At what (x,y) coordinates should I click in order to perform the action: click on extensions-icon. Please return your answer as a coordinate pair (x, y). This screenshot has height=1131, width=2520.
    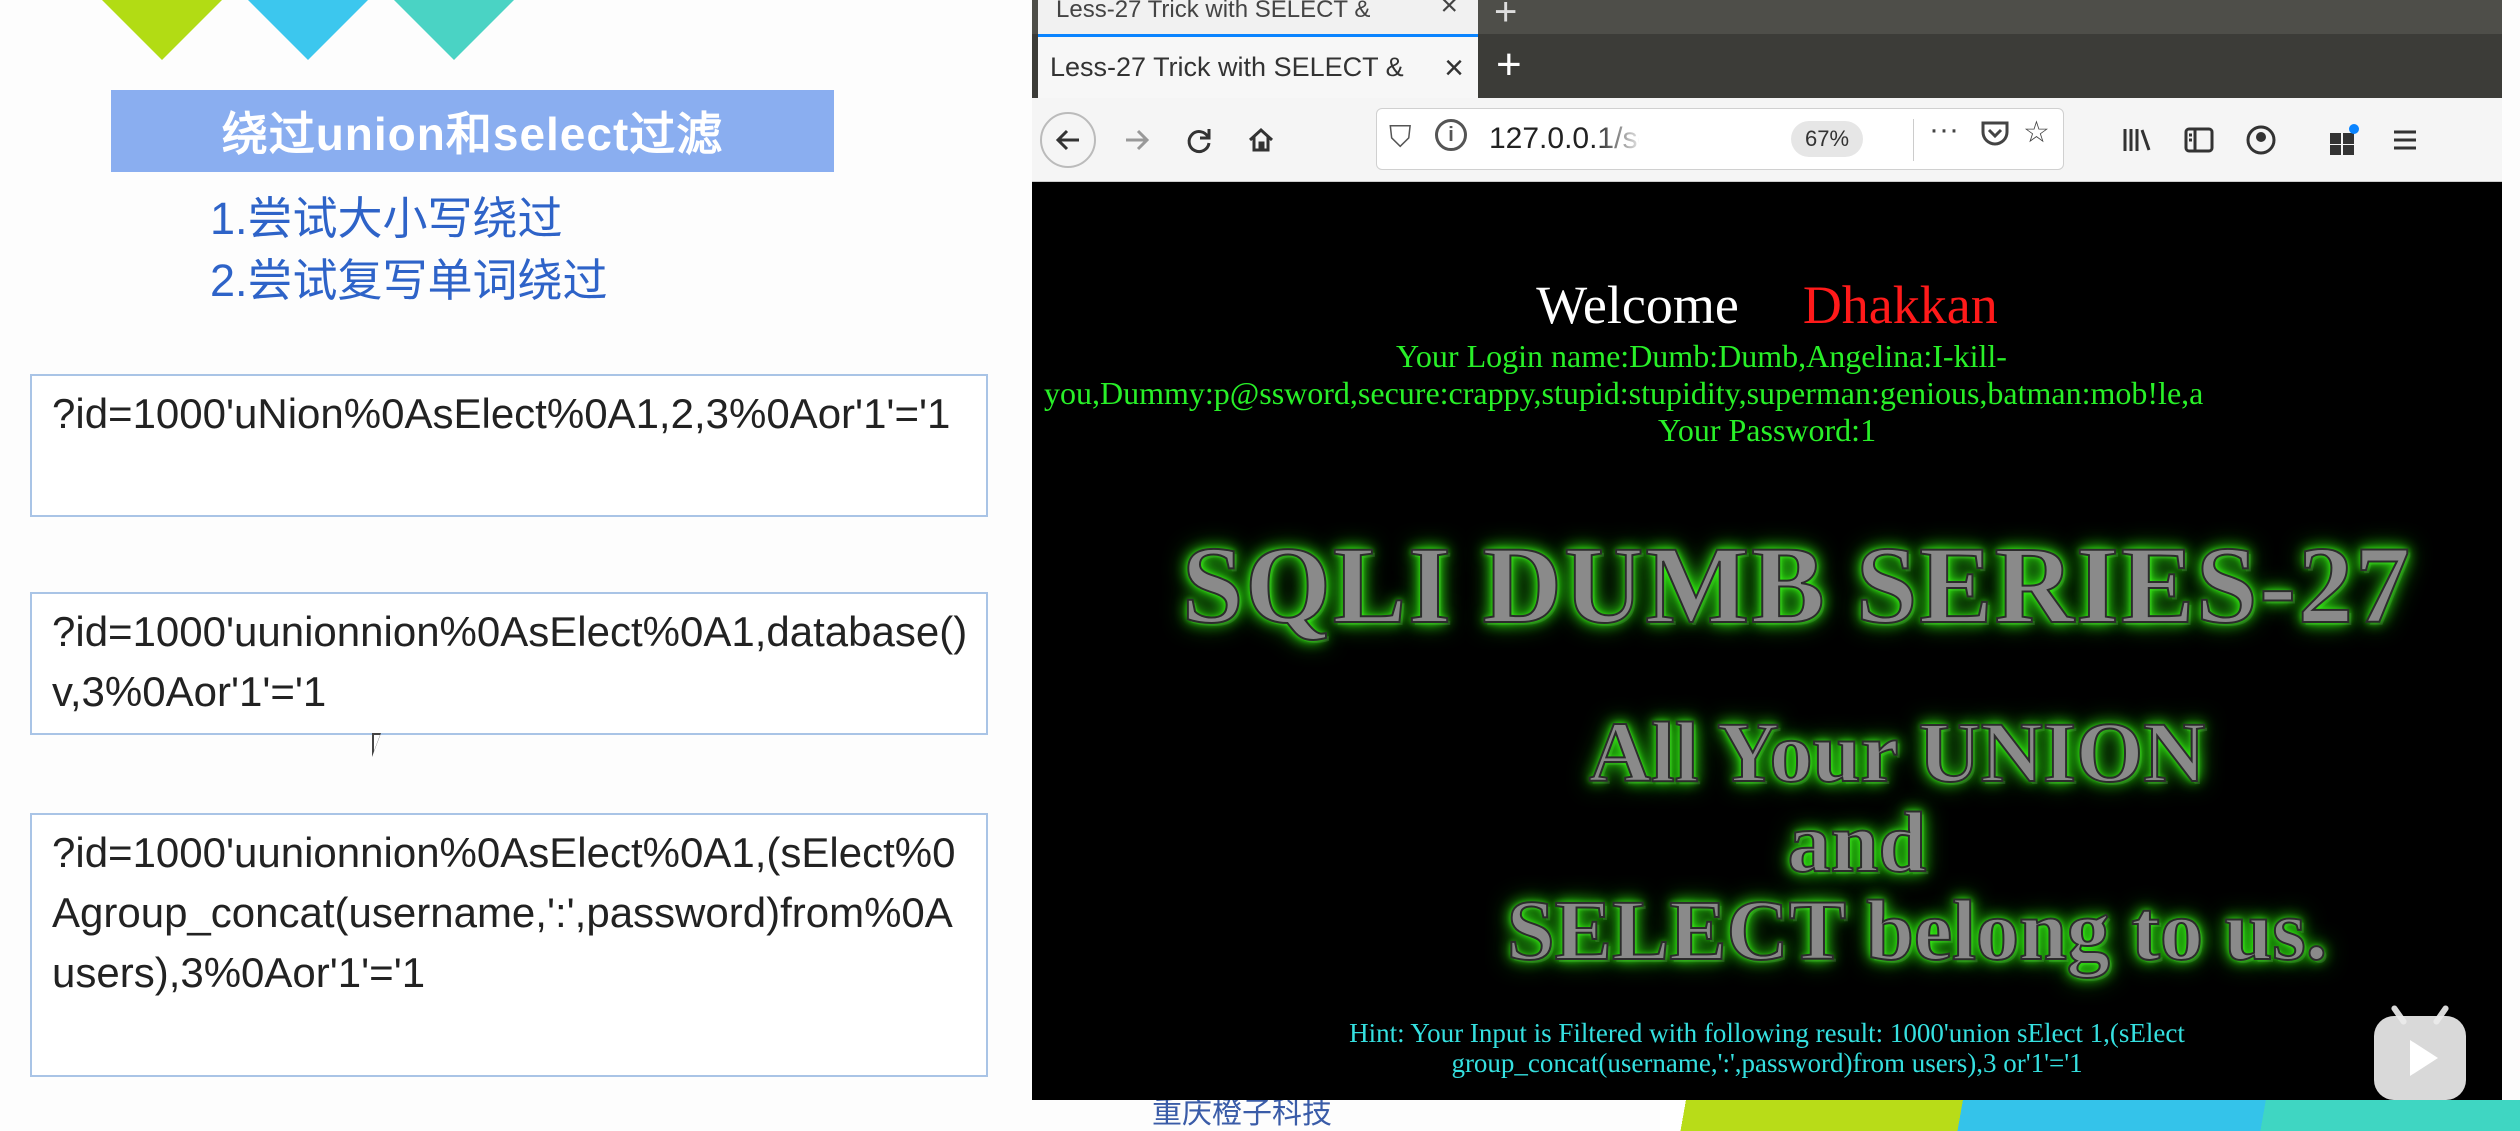
    Looking at the image, I should click on (2343, 140).